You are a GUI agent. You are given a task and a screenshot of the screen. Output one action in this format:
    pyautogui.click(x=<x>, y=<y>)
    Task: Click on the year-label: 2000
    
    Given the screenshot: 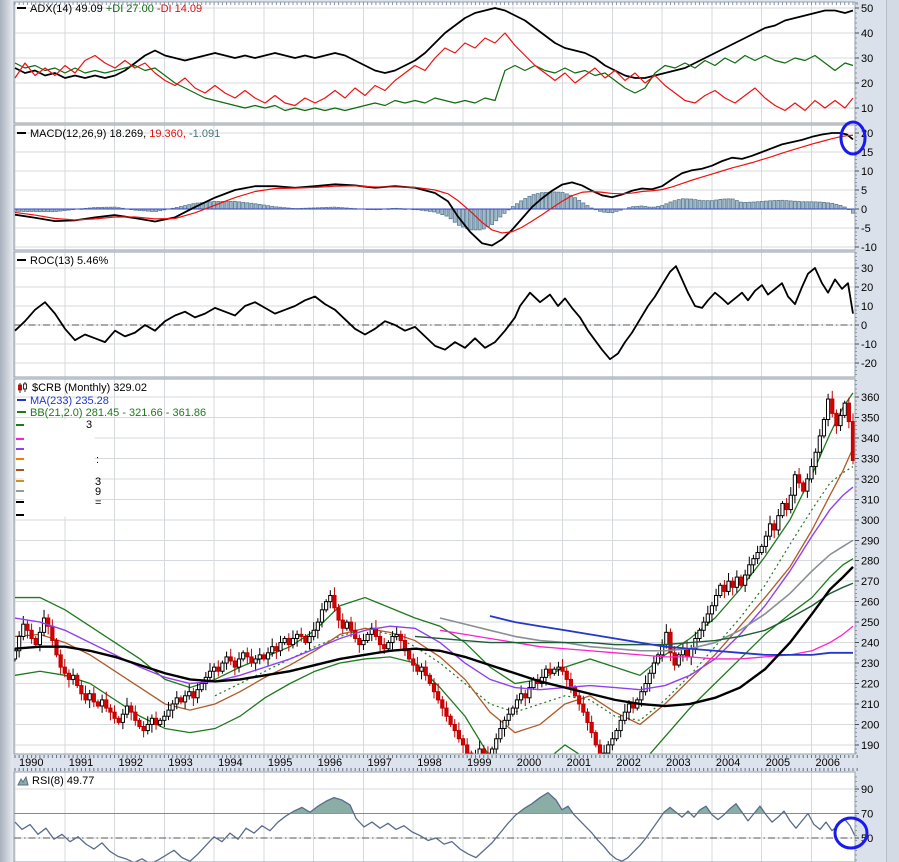 What is the action you would take?
    pyautogui.click(x=529, y=763)
    